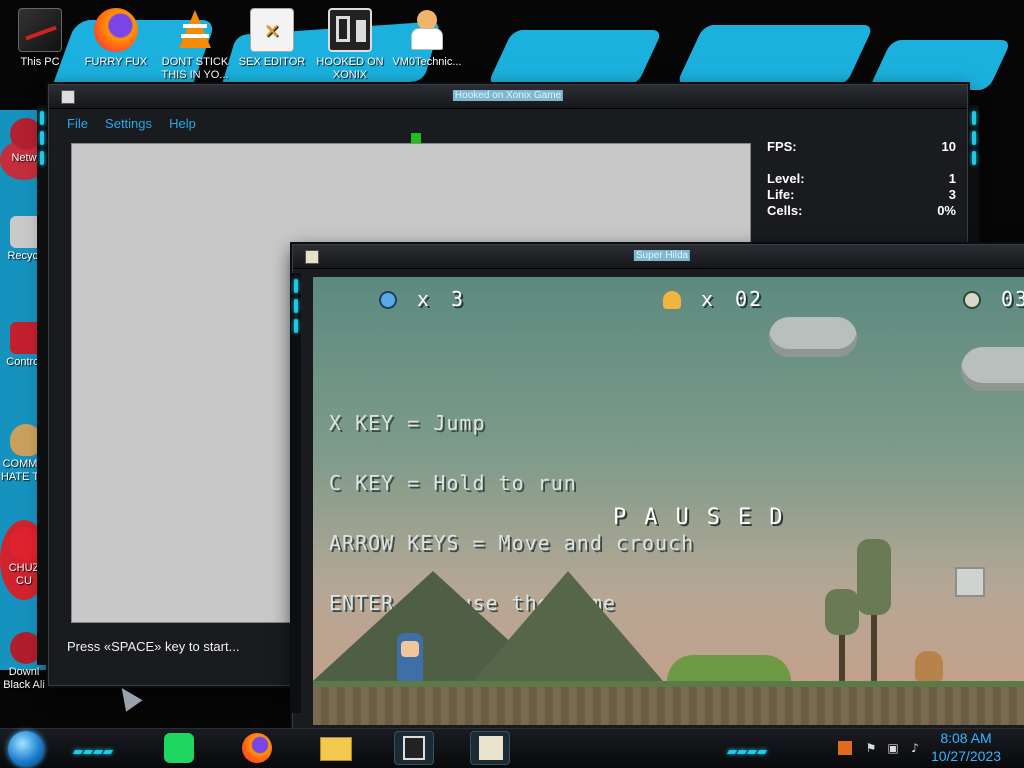 This screenshot has height=768, width=1024. What do you see at coordinates (508, 123) in the screenshot?
I see `xonix-menubar: File Settings Help` at bounding box center [508, 123].